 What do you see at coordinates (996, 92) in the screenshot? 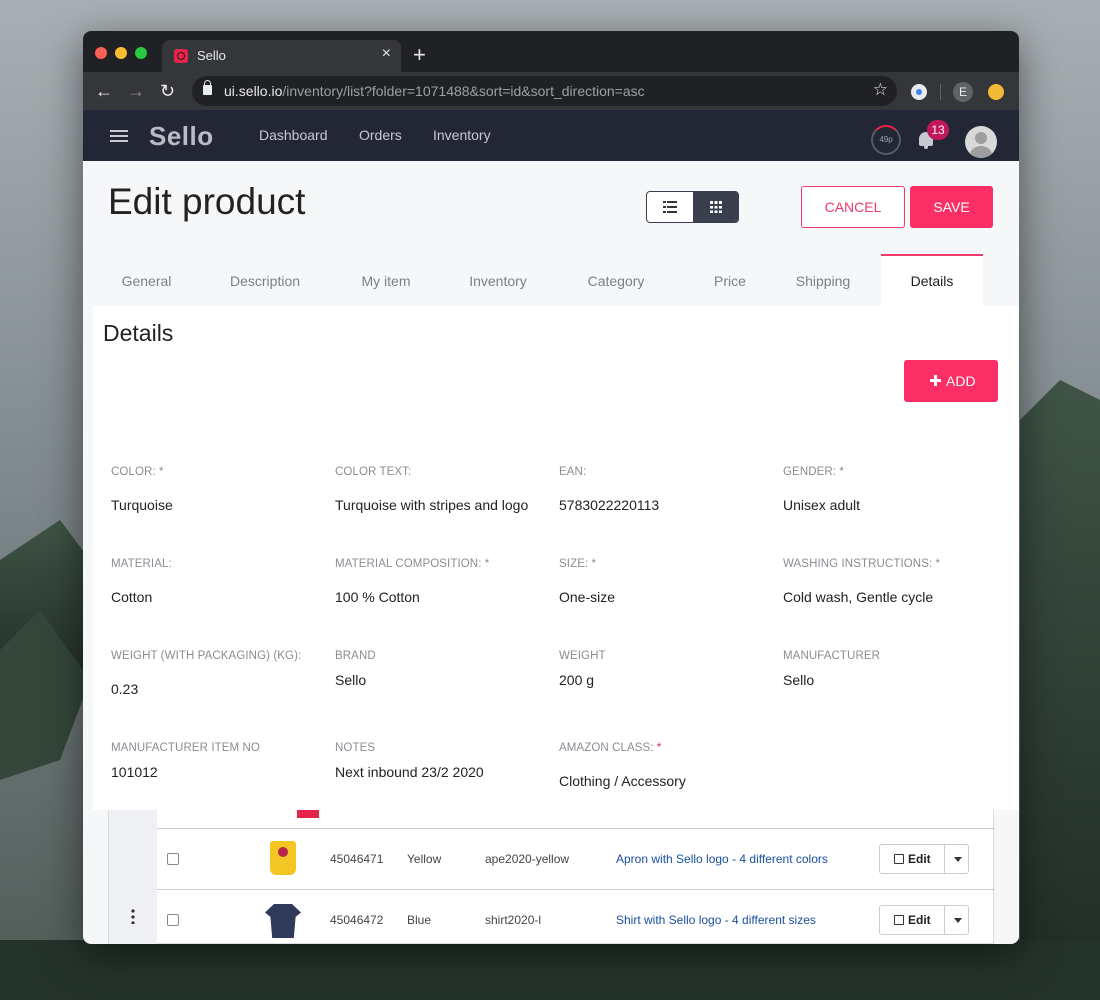
I see `extension-coin-icon` at bounding box center [996, 92].